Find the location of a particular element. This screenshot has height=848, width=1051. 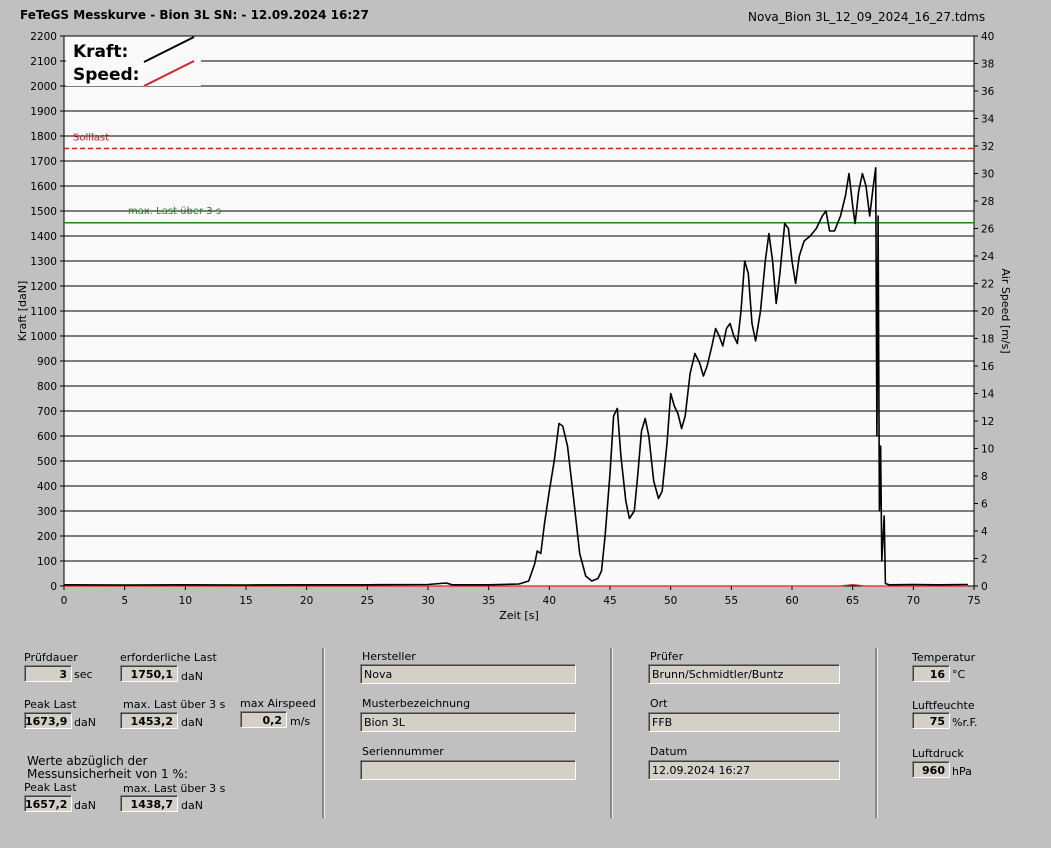

x-tick-label: 5 is located at coordinates (124, 601).